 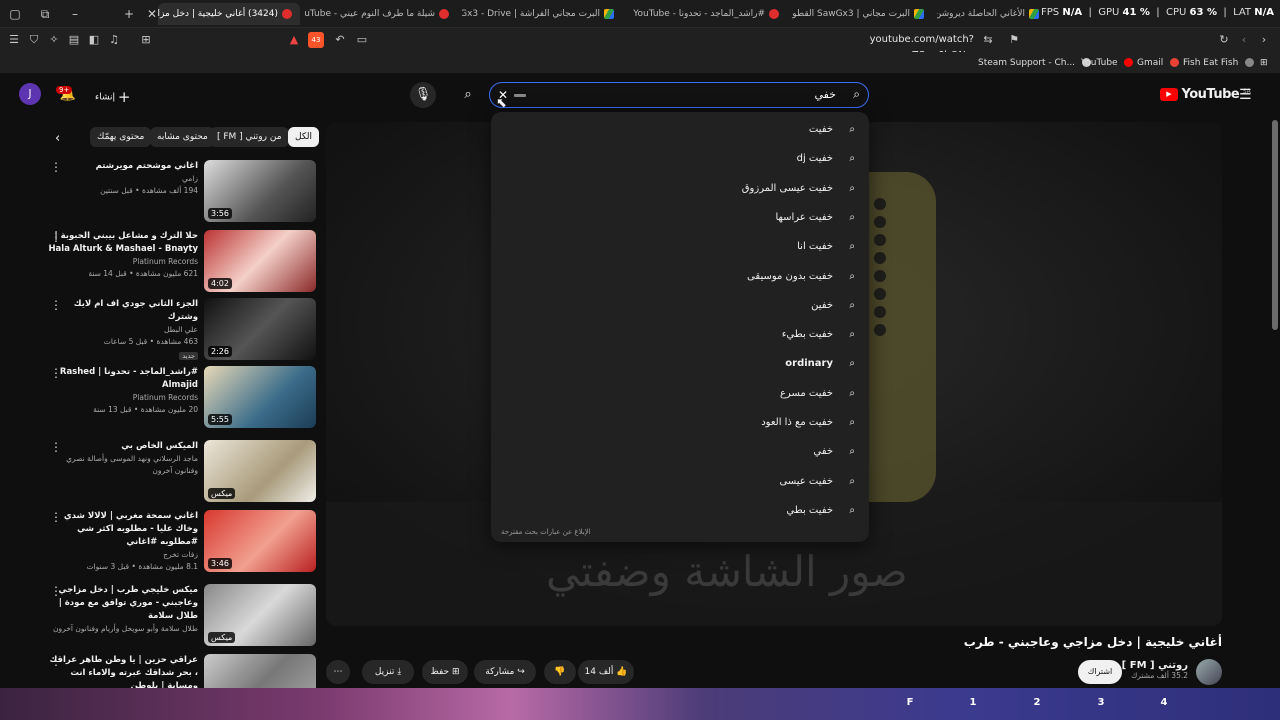 What do you see at coordinates (74, 40) in the screenshot?
I see `tabs-icon: ▤` at bounding box center [74, 40].